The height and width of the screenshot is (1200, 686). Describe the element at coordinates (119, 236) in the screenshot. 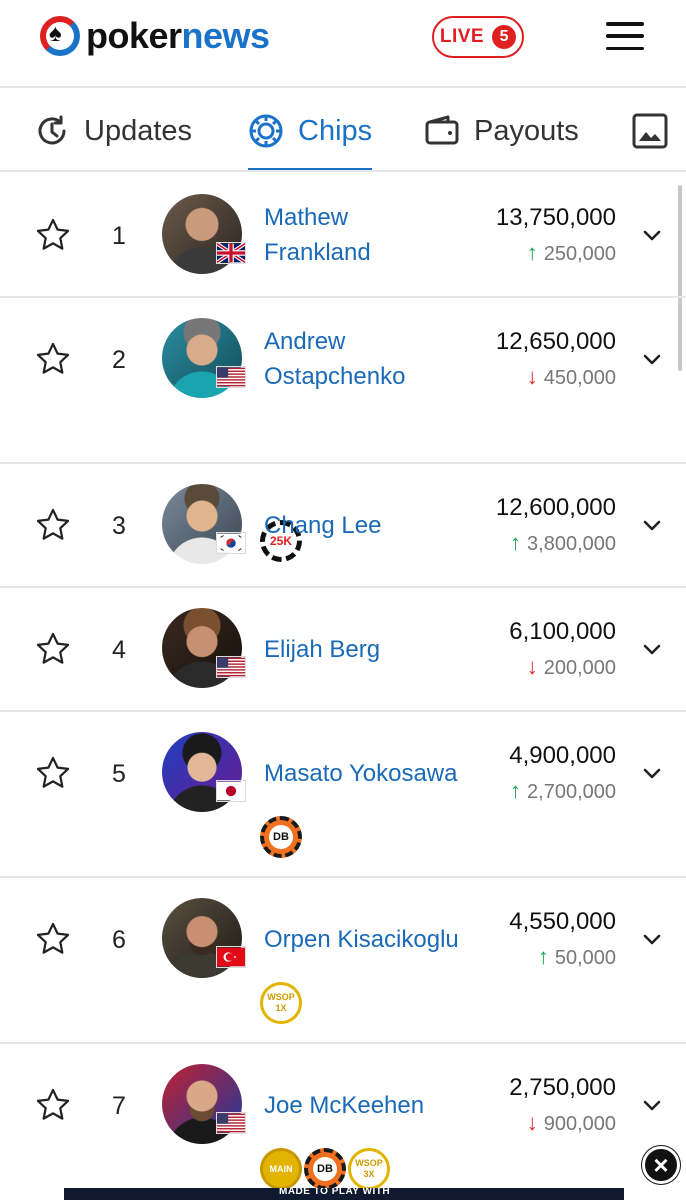

I see `player-rank: 1` at that location.